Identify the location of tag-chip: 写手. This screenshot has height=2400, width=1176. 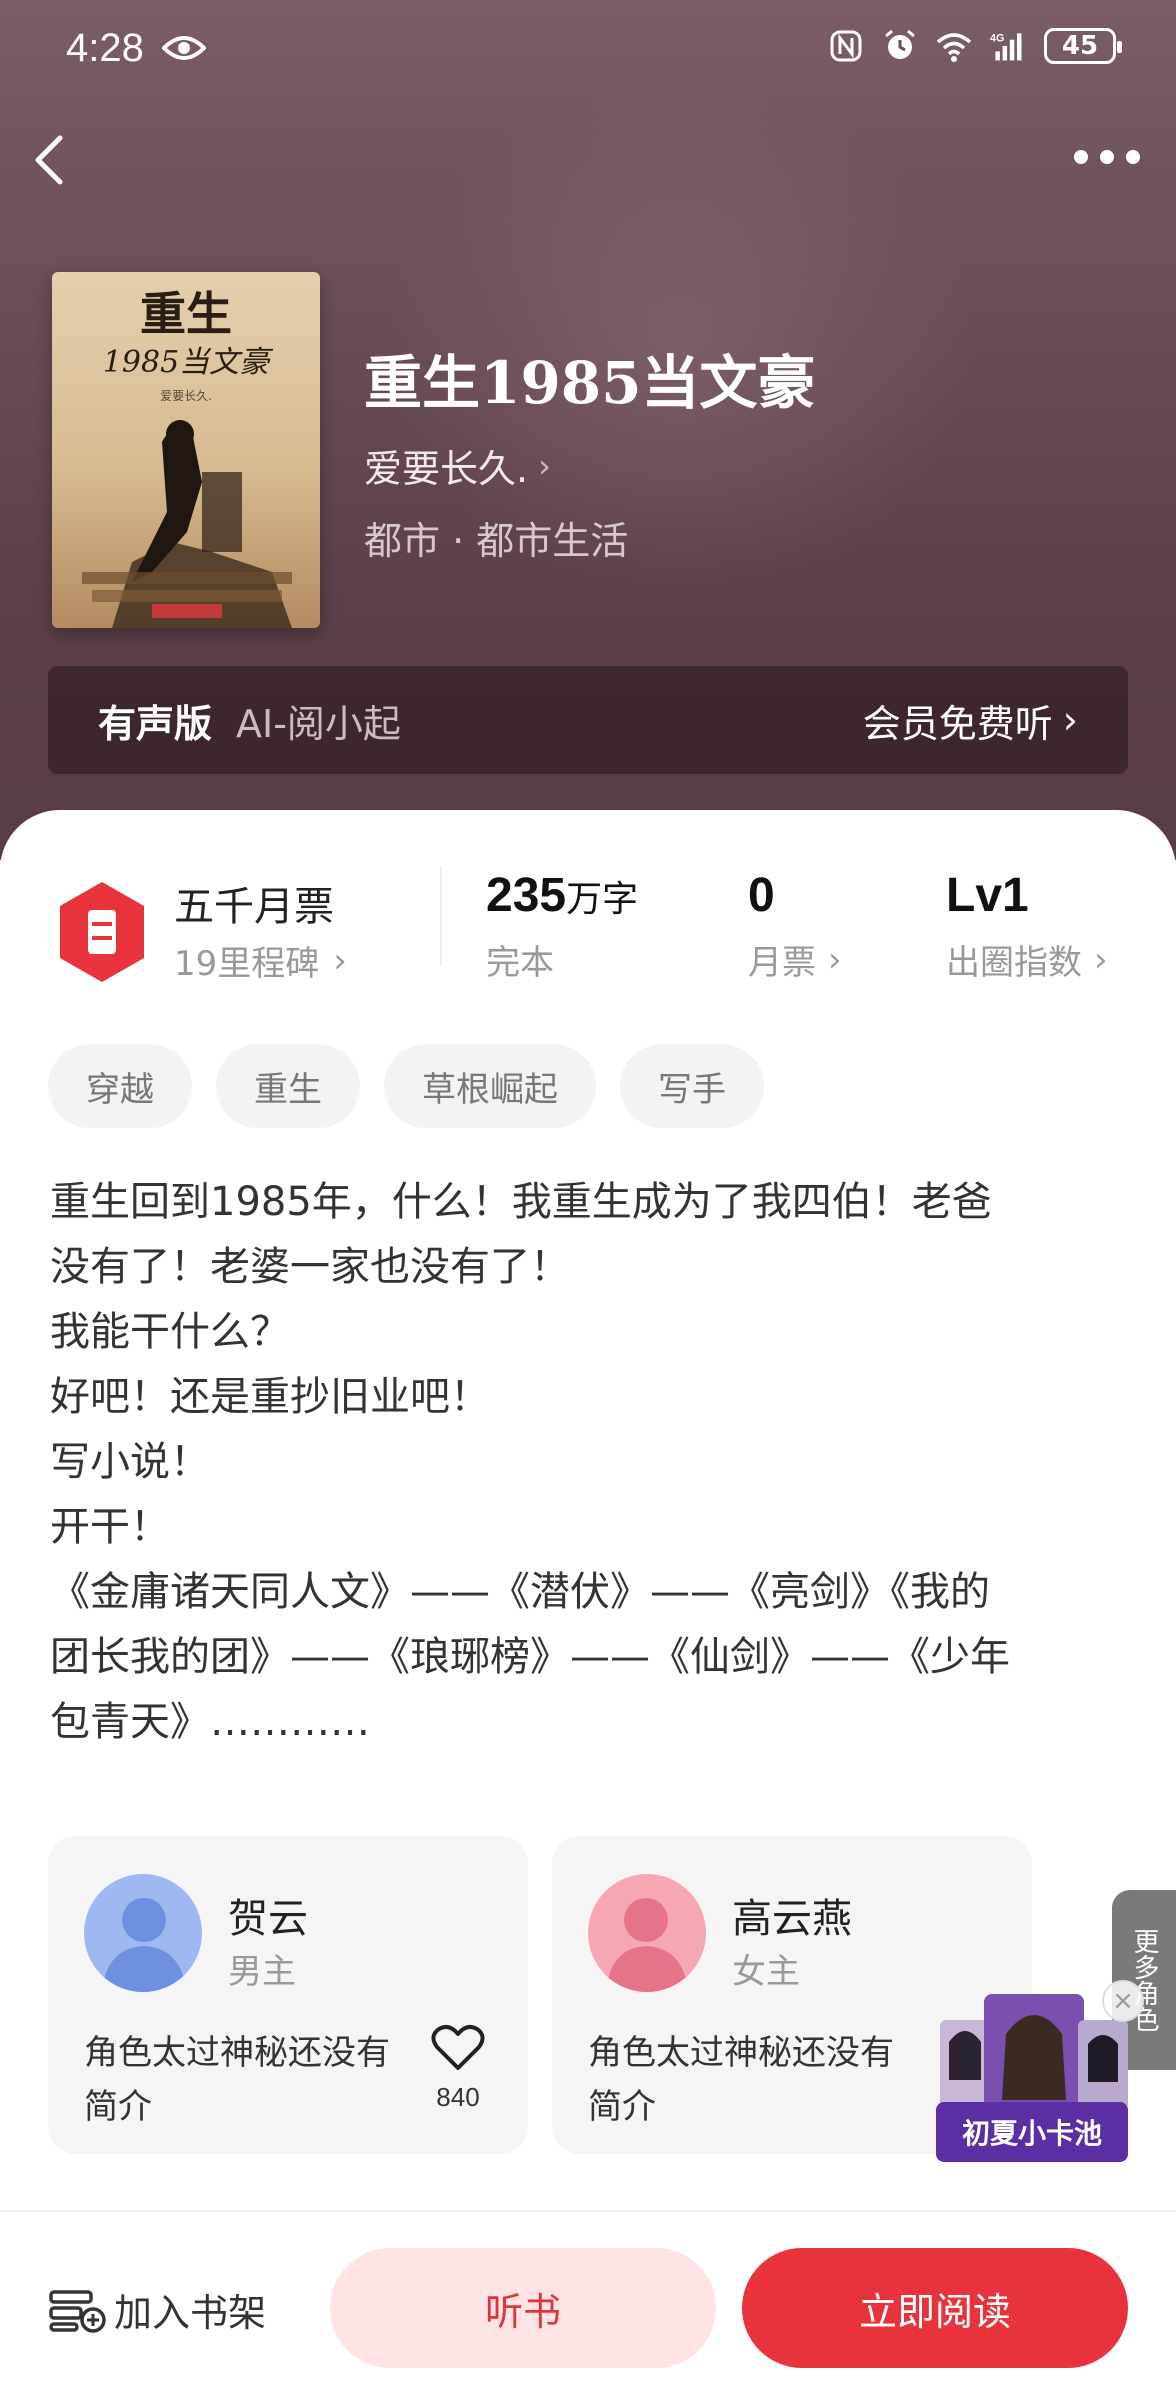
(692, 1086).